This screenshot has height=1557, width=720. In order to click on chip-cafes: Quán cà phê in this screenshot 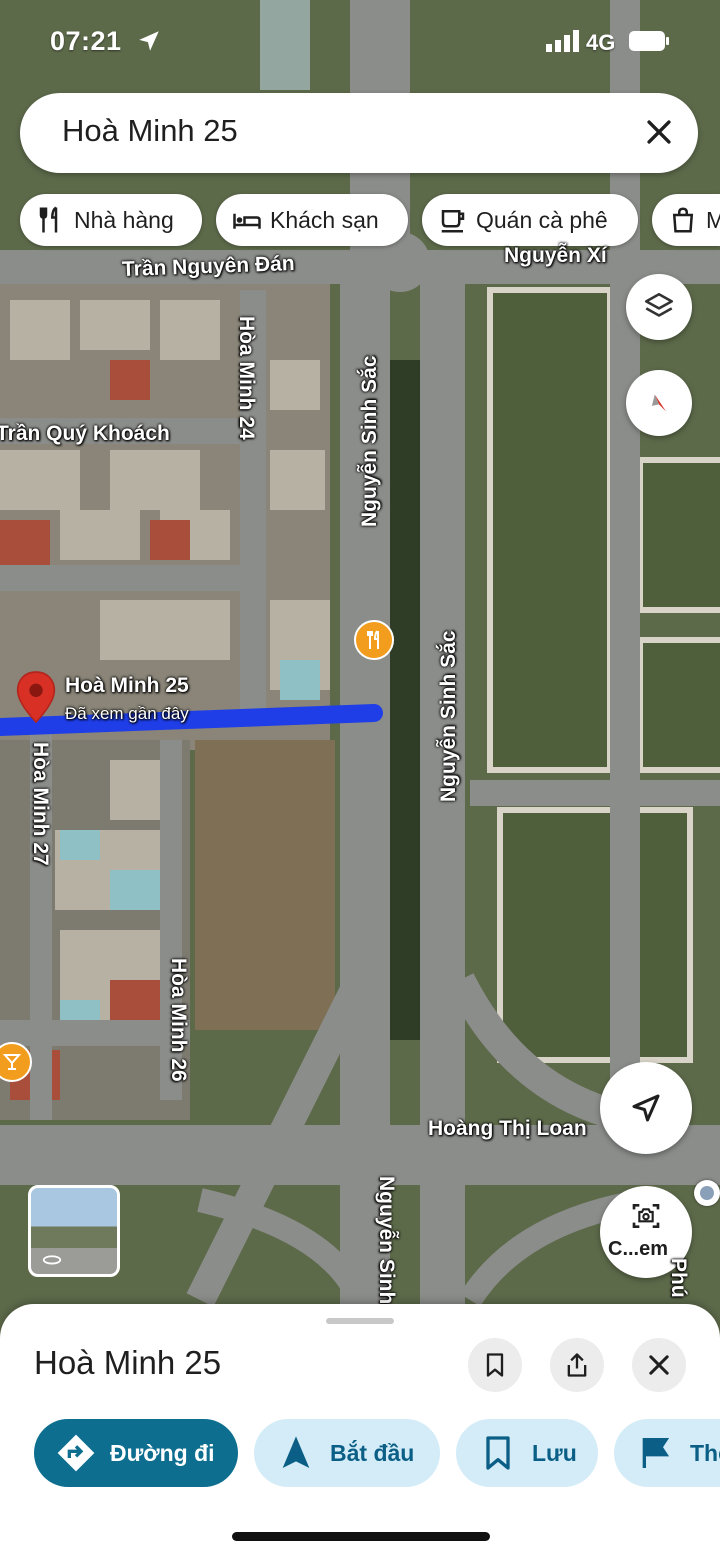, I will do `click(530, 220)`.